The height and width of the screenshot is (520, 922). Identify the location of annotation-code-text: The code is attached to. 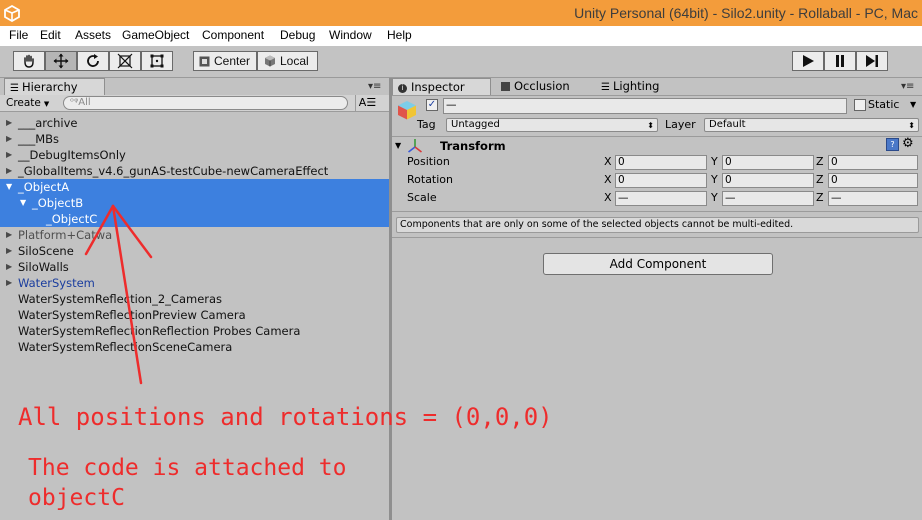
(187, 468).